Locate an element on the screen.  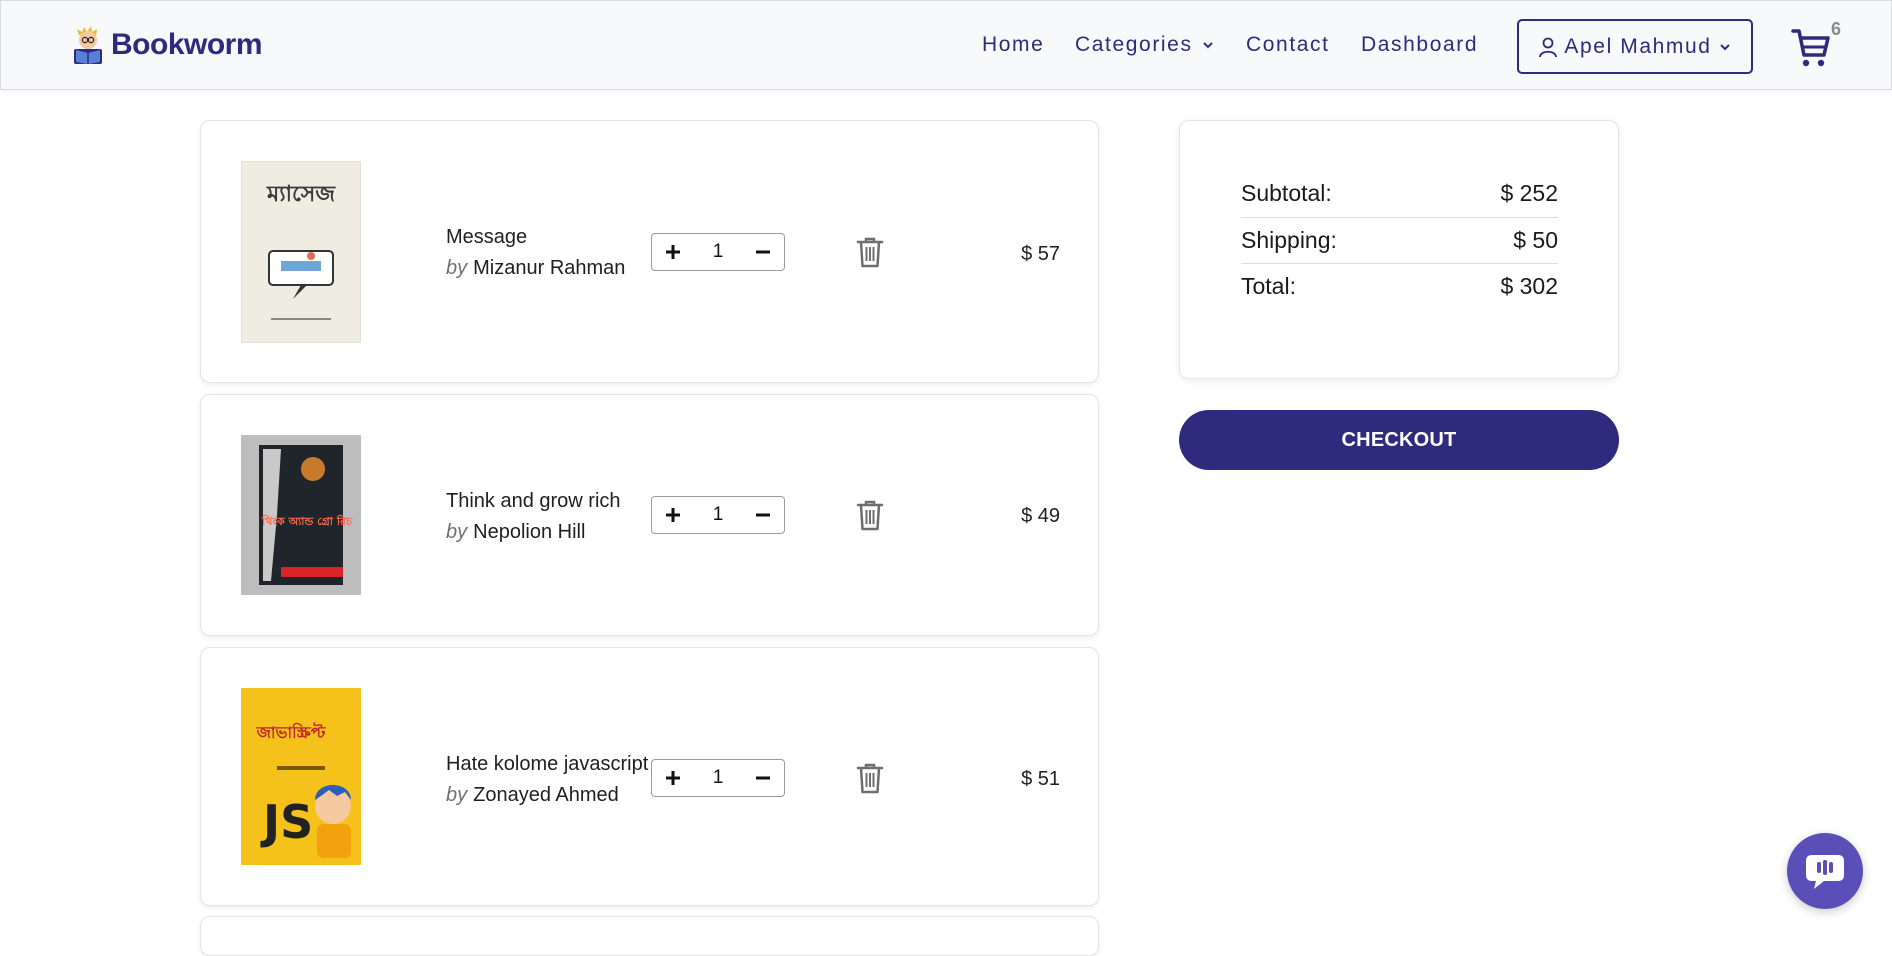
total-label: Total: is located at coordinates (1268, 286).